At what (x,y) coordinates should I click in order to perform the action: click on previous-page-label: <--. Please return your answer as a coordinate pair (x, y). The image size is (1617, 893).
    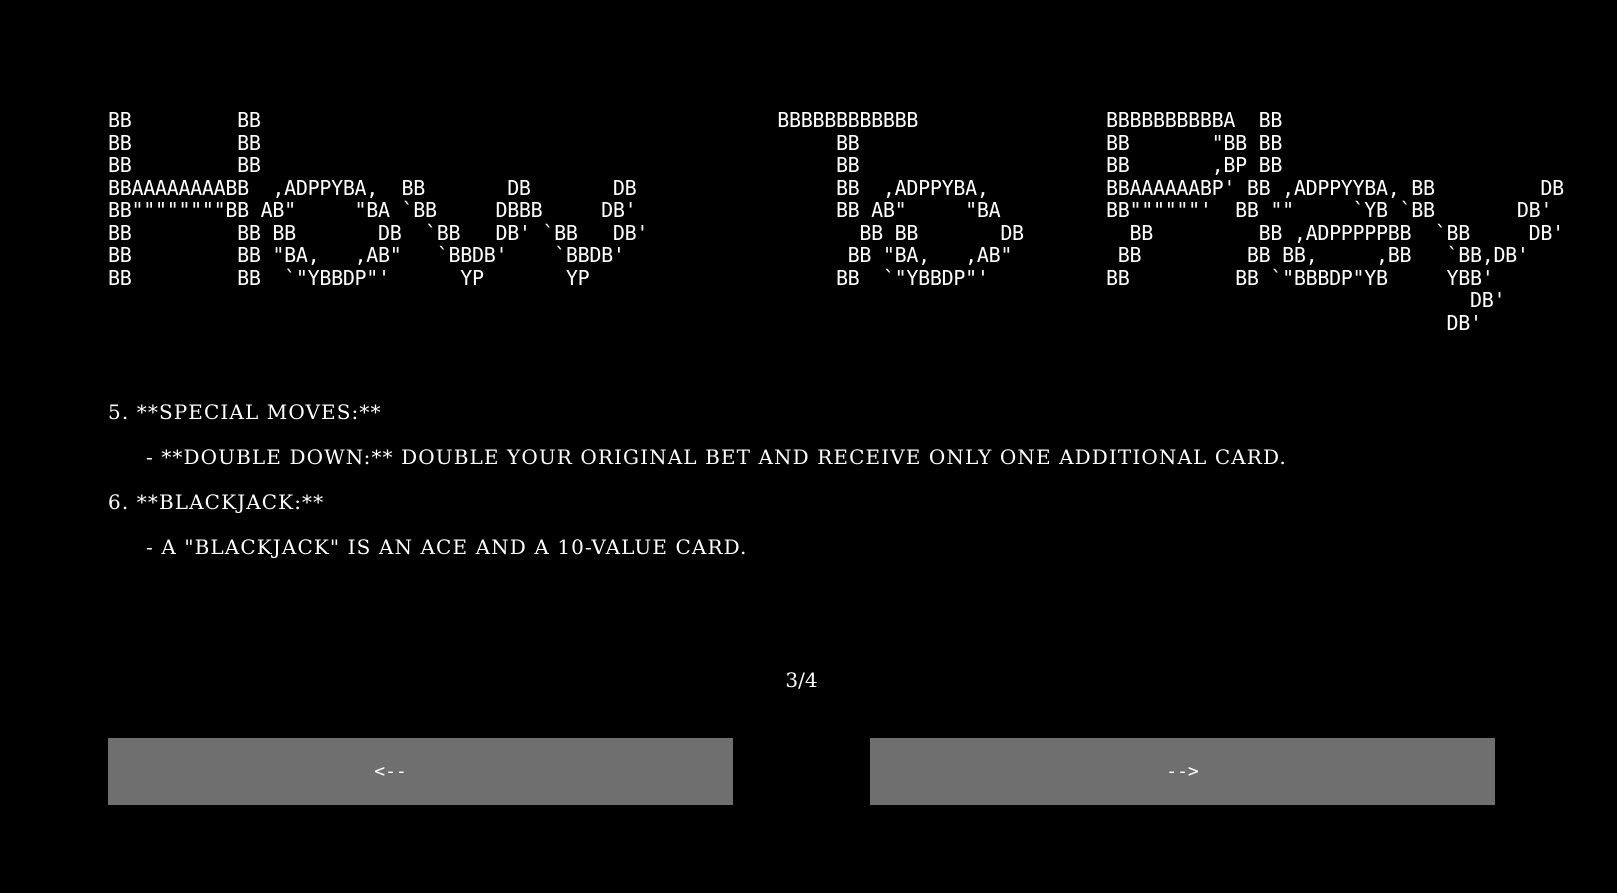
    Looking at the image, I should click on (390, 771).